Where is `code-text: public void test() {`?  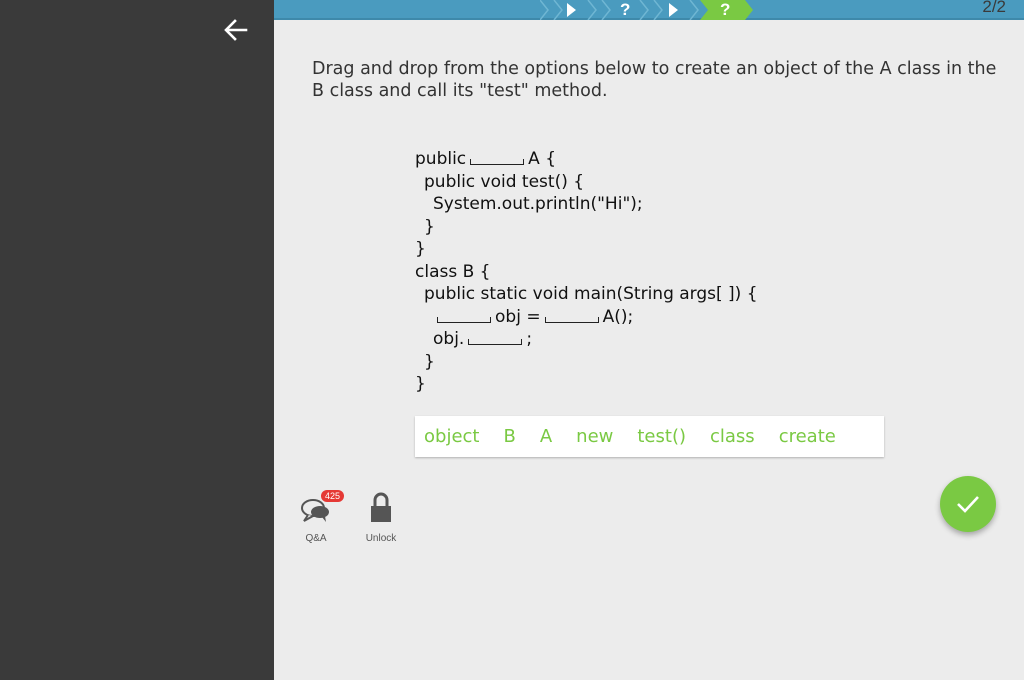 code-text: public void test() { is located at coordinates (504, 181).